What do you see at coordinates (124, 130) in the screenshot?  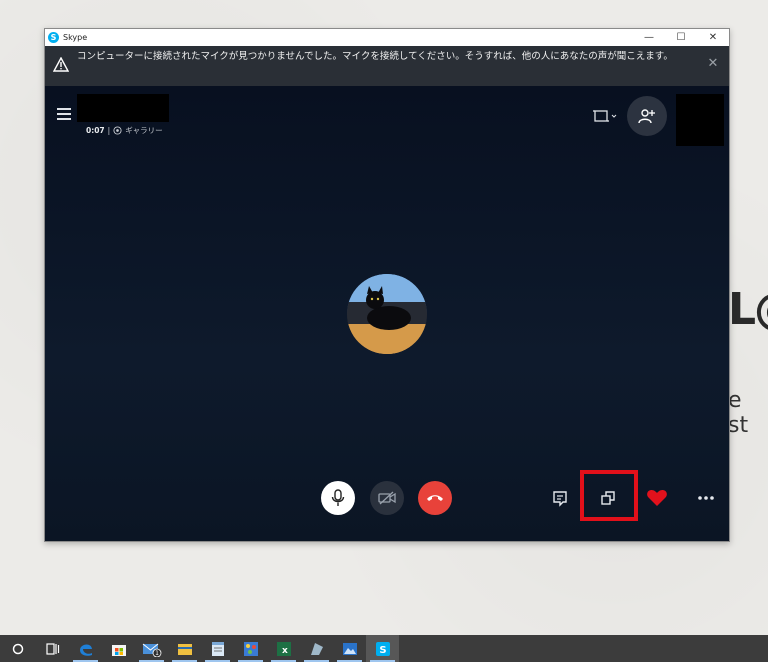 I see `call-status: 0:07 | ギャラリー` at bounding box center [124, 130].